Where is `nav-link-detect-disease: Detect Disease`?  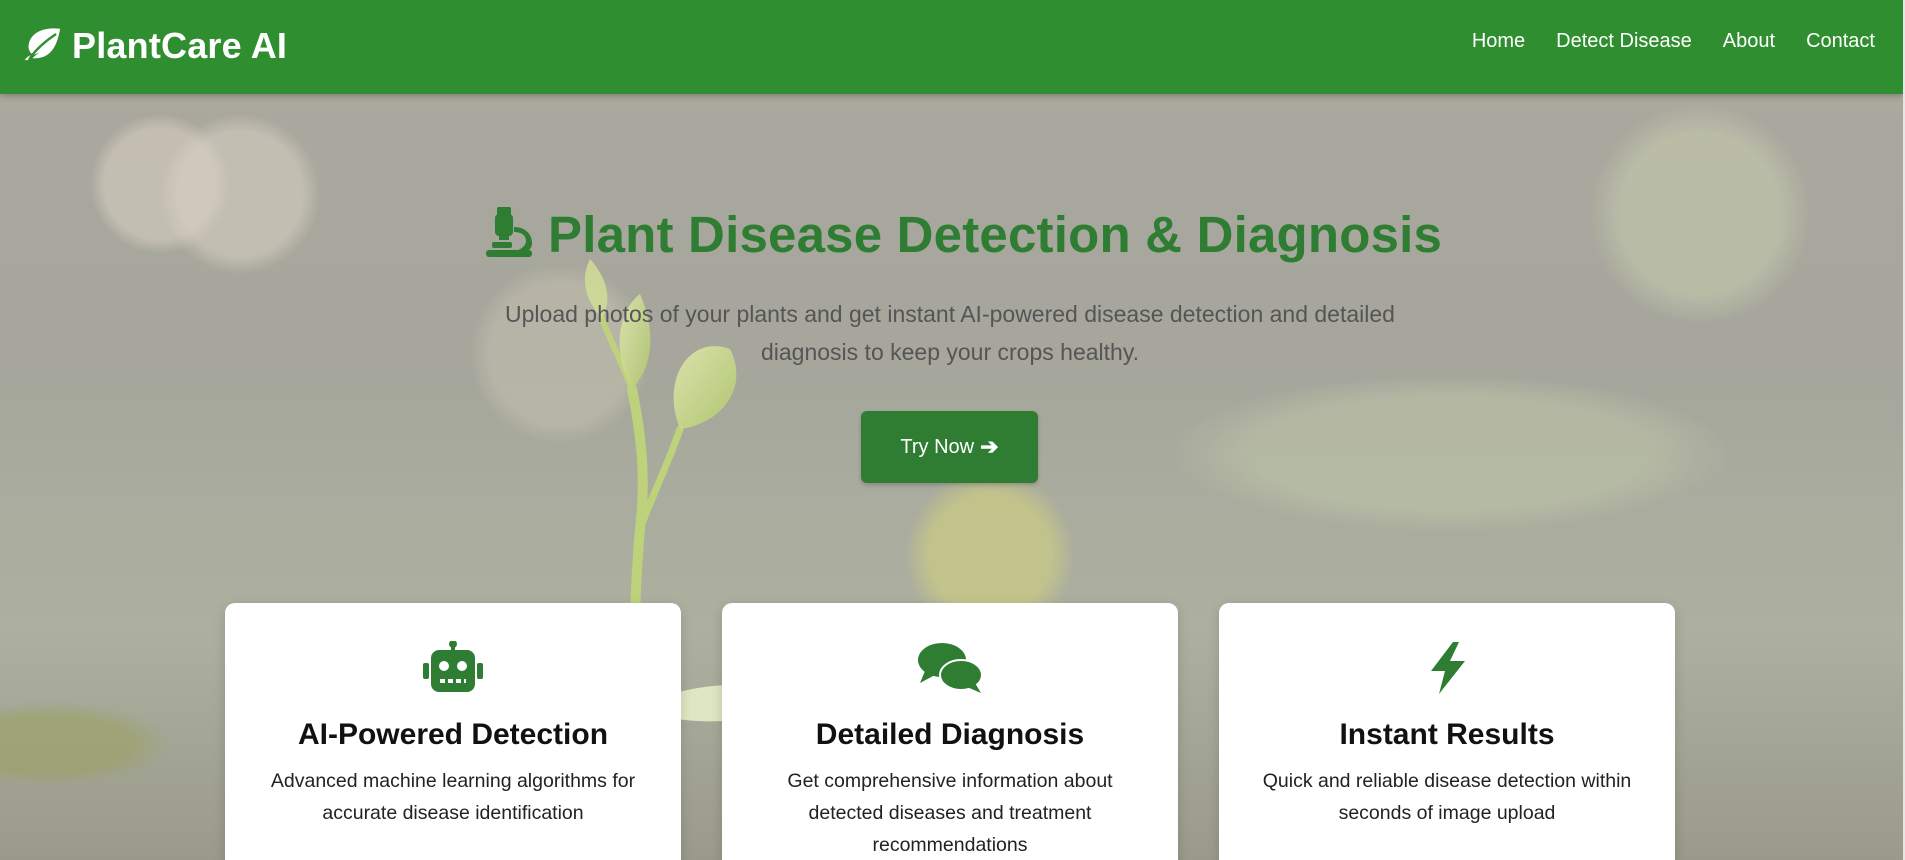 nav-link-detect-disease: Detect Disease is located at coordinates (1624, 41).